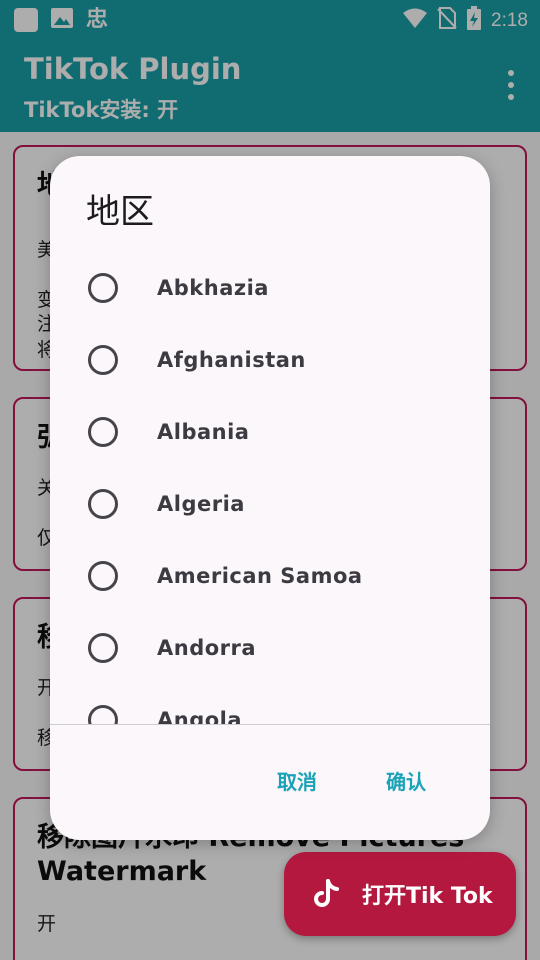 The width and height of the screenshot is (540, 960). What do you see at coordinates (200, 716) in the screenshot?
I see `region-option-label: Angola` at bounding box center [200, 716].